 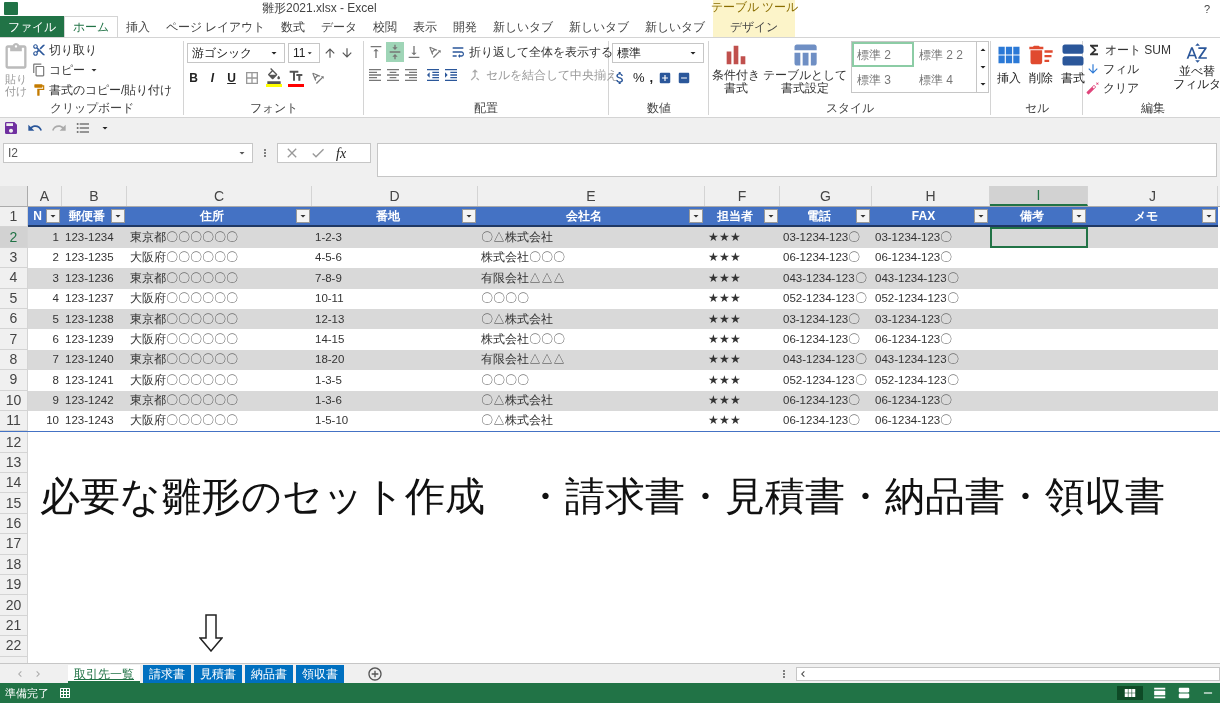 I want to click on sheet-tab: 納品書, so click(x=269, y=673).